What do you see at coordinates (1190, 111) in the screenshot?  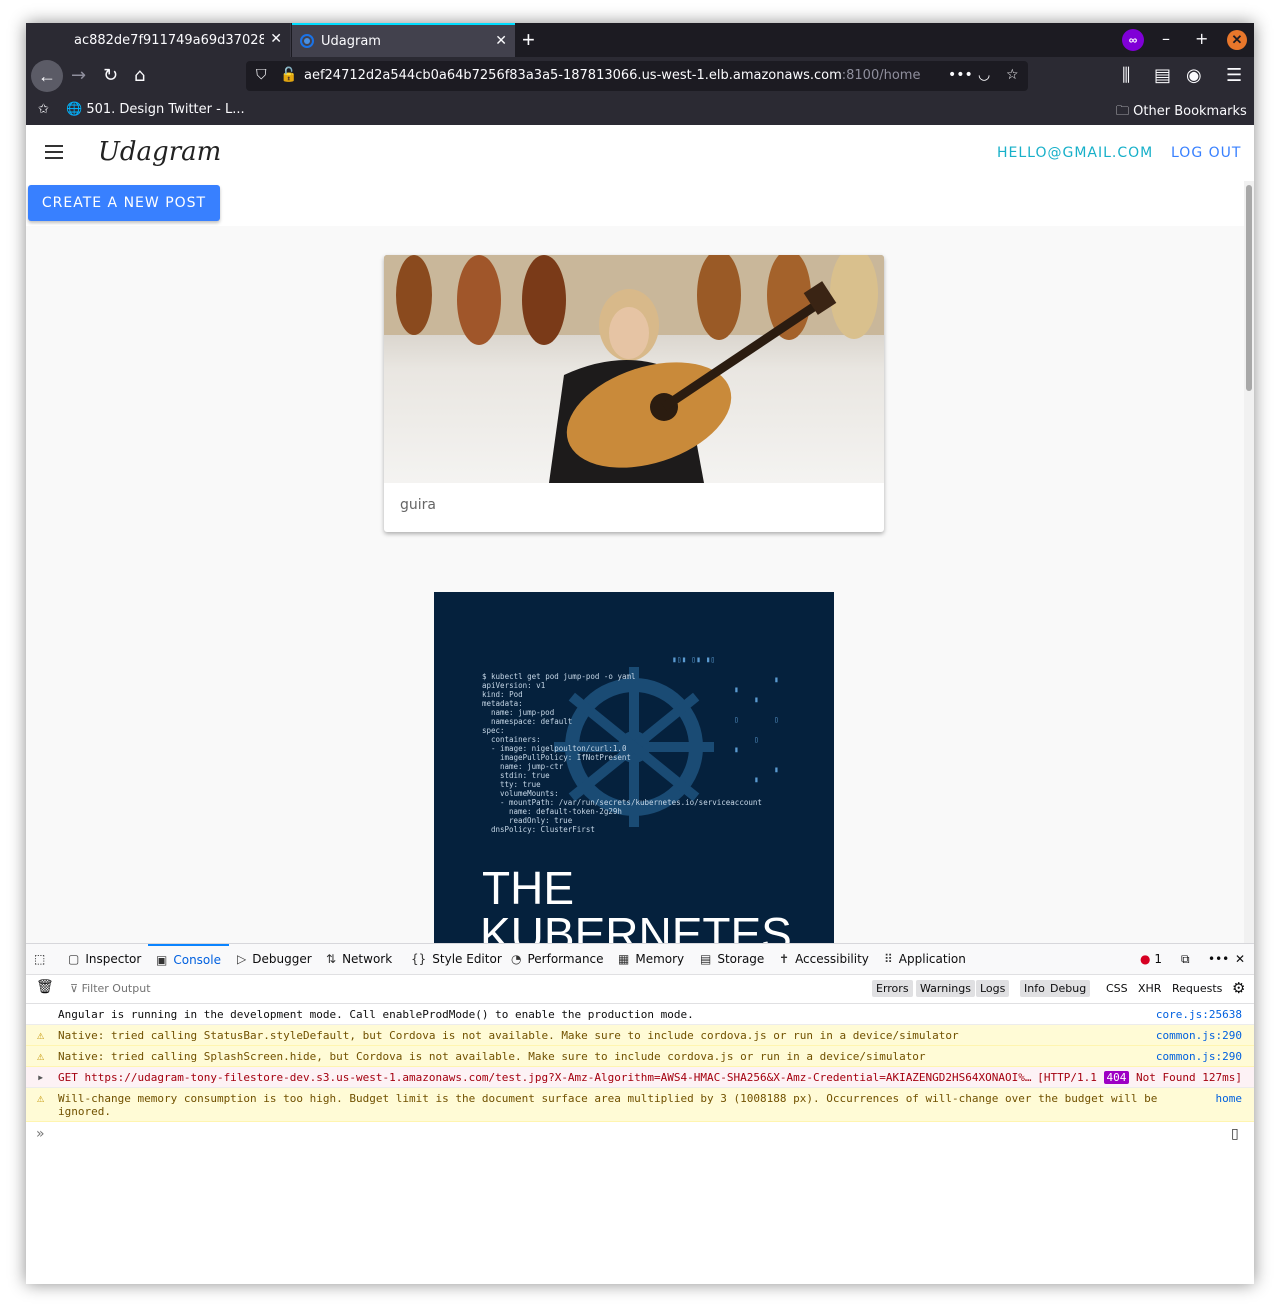 I see `other-bookmarks-label: Other Bookmarks` at bounding box center [1190, 111].